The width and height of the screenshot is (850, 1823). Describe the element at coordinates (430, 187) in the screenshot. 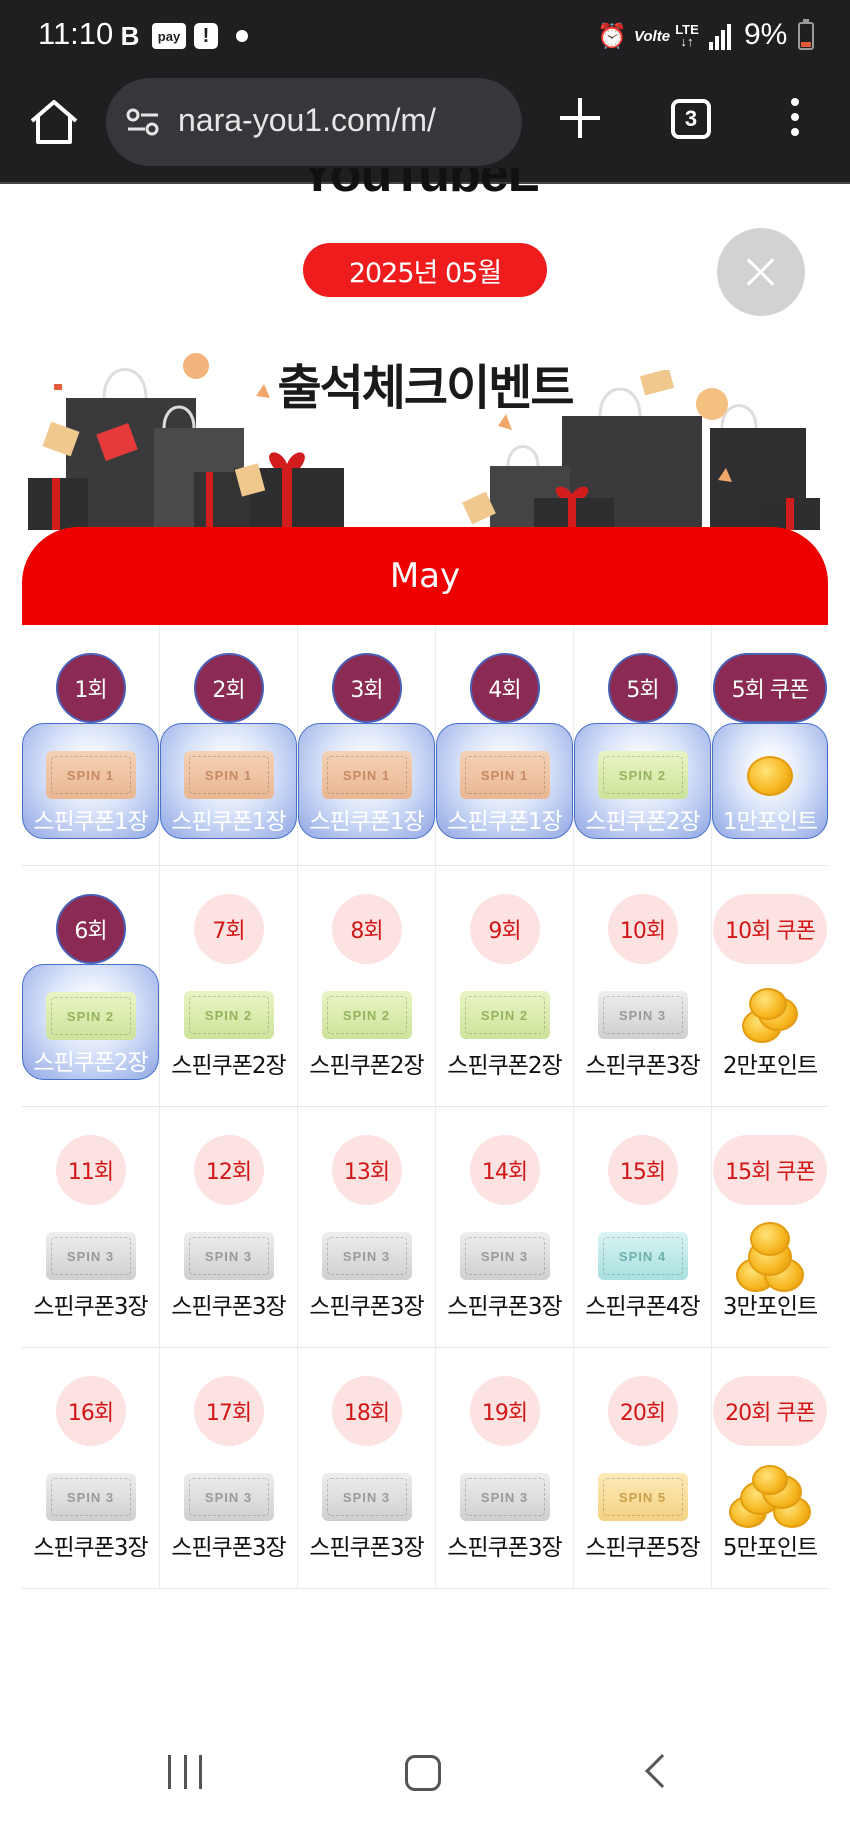

I see `site-title: YouTubeL` at that location.